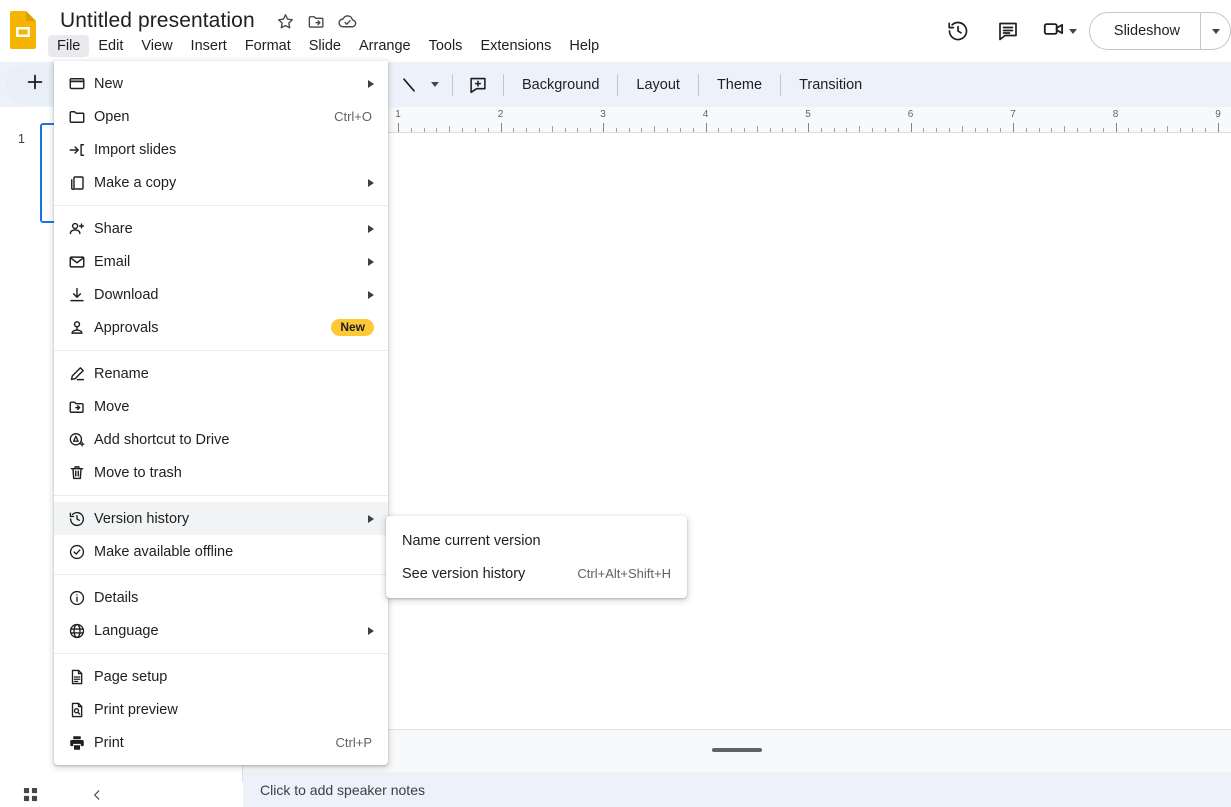 The width and height of the screenshot is (1231, 807). What do you see at coordinates (268, 46) in the screenshot?
I see `menu-format: Format` at bounding box center [268, 46].